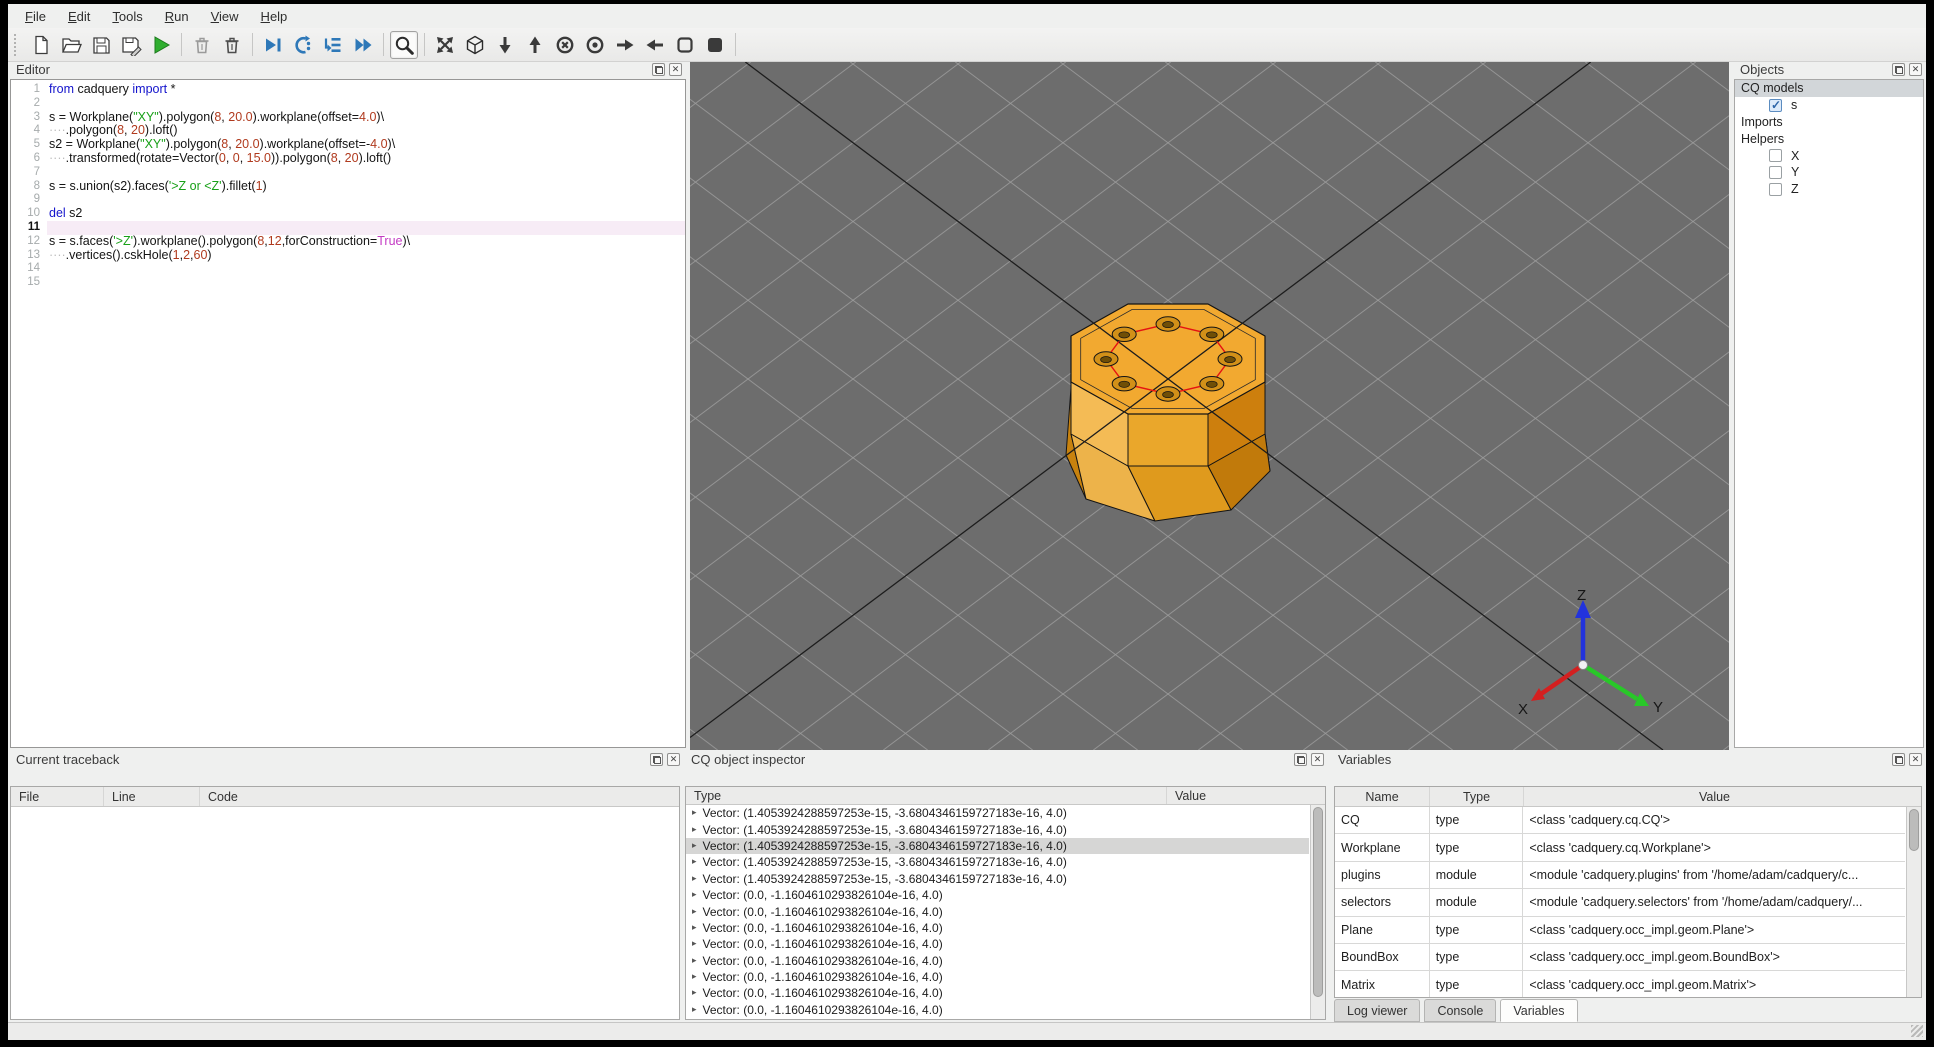 The image size is (1934, 1047). Describe the element at coordinates (348, 104) in the screenshot. I see `code-line-2: 2` at that location.